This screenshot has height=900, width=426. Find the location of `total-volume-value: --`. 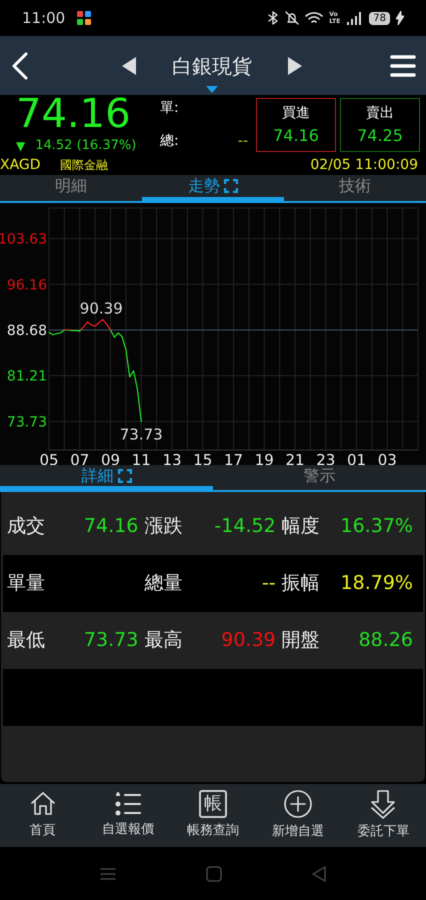

total-volume-value: -- is located at coordinates (243, 141).